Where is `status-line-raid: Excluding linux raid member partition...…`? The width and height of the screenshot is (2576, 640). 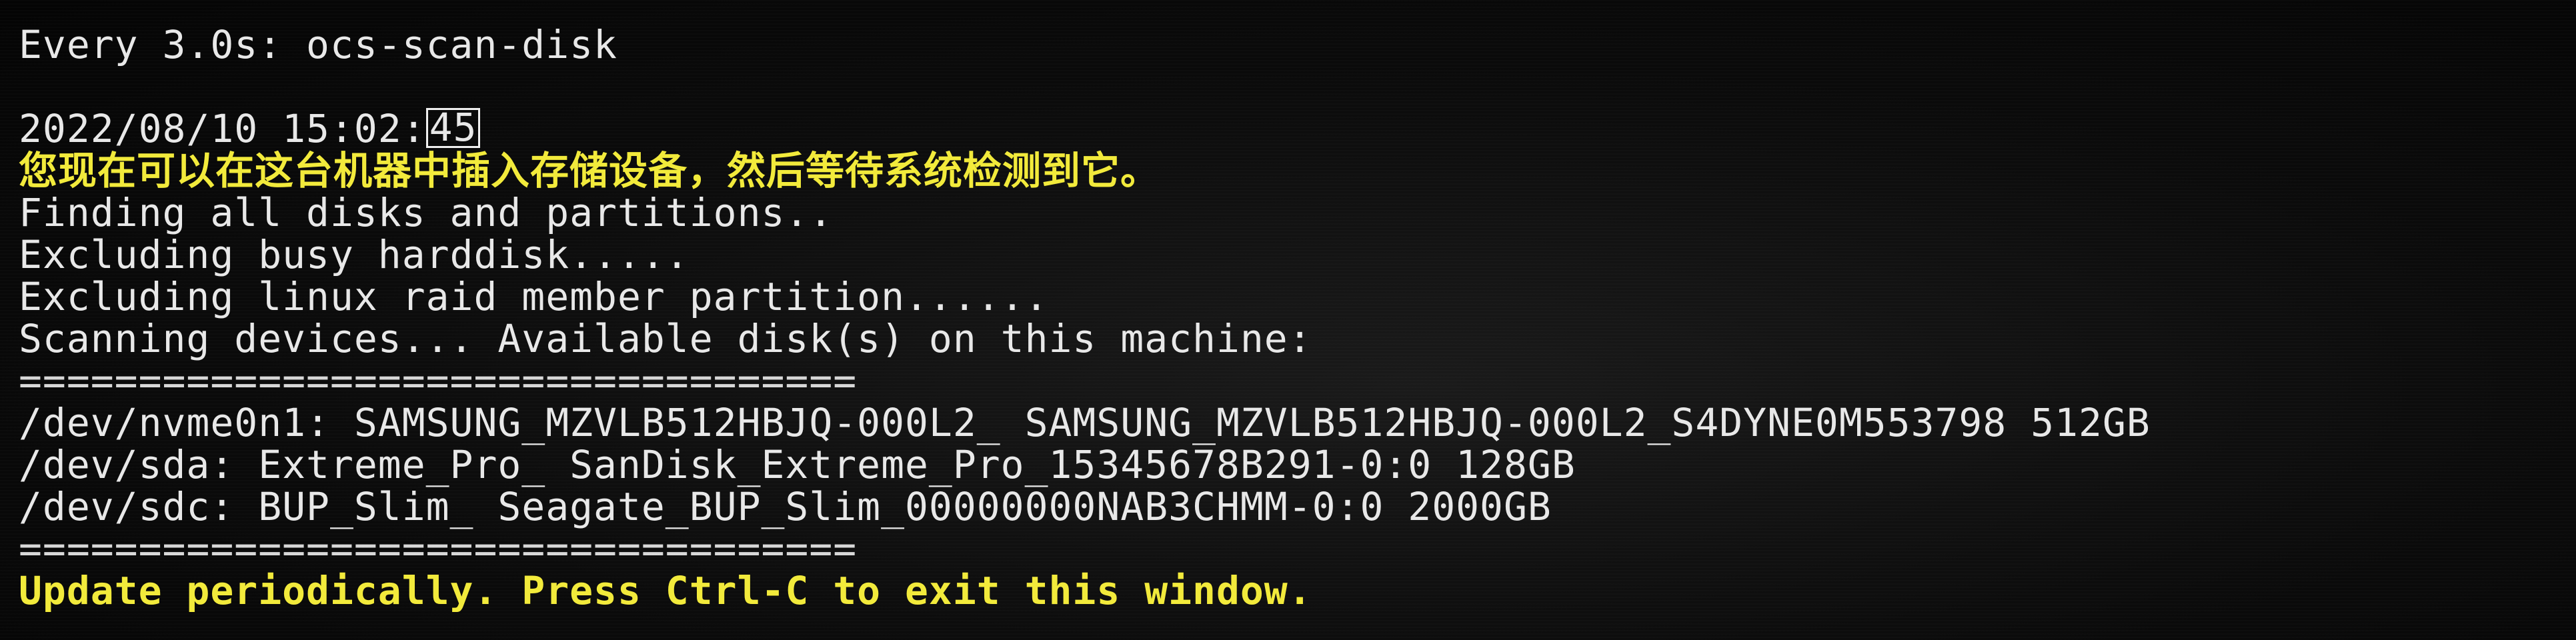
status-line-raid: Excluding linux raid member partition...… is located at coordinates (534, 296).